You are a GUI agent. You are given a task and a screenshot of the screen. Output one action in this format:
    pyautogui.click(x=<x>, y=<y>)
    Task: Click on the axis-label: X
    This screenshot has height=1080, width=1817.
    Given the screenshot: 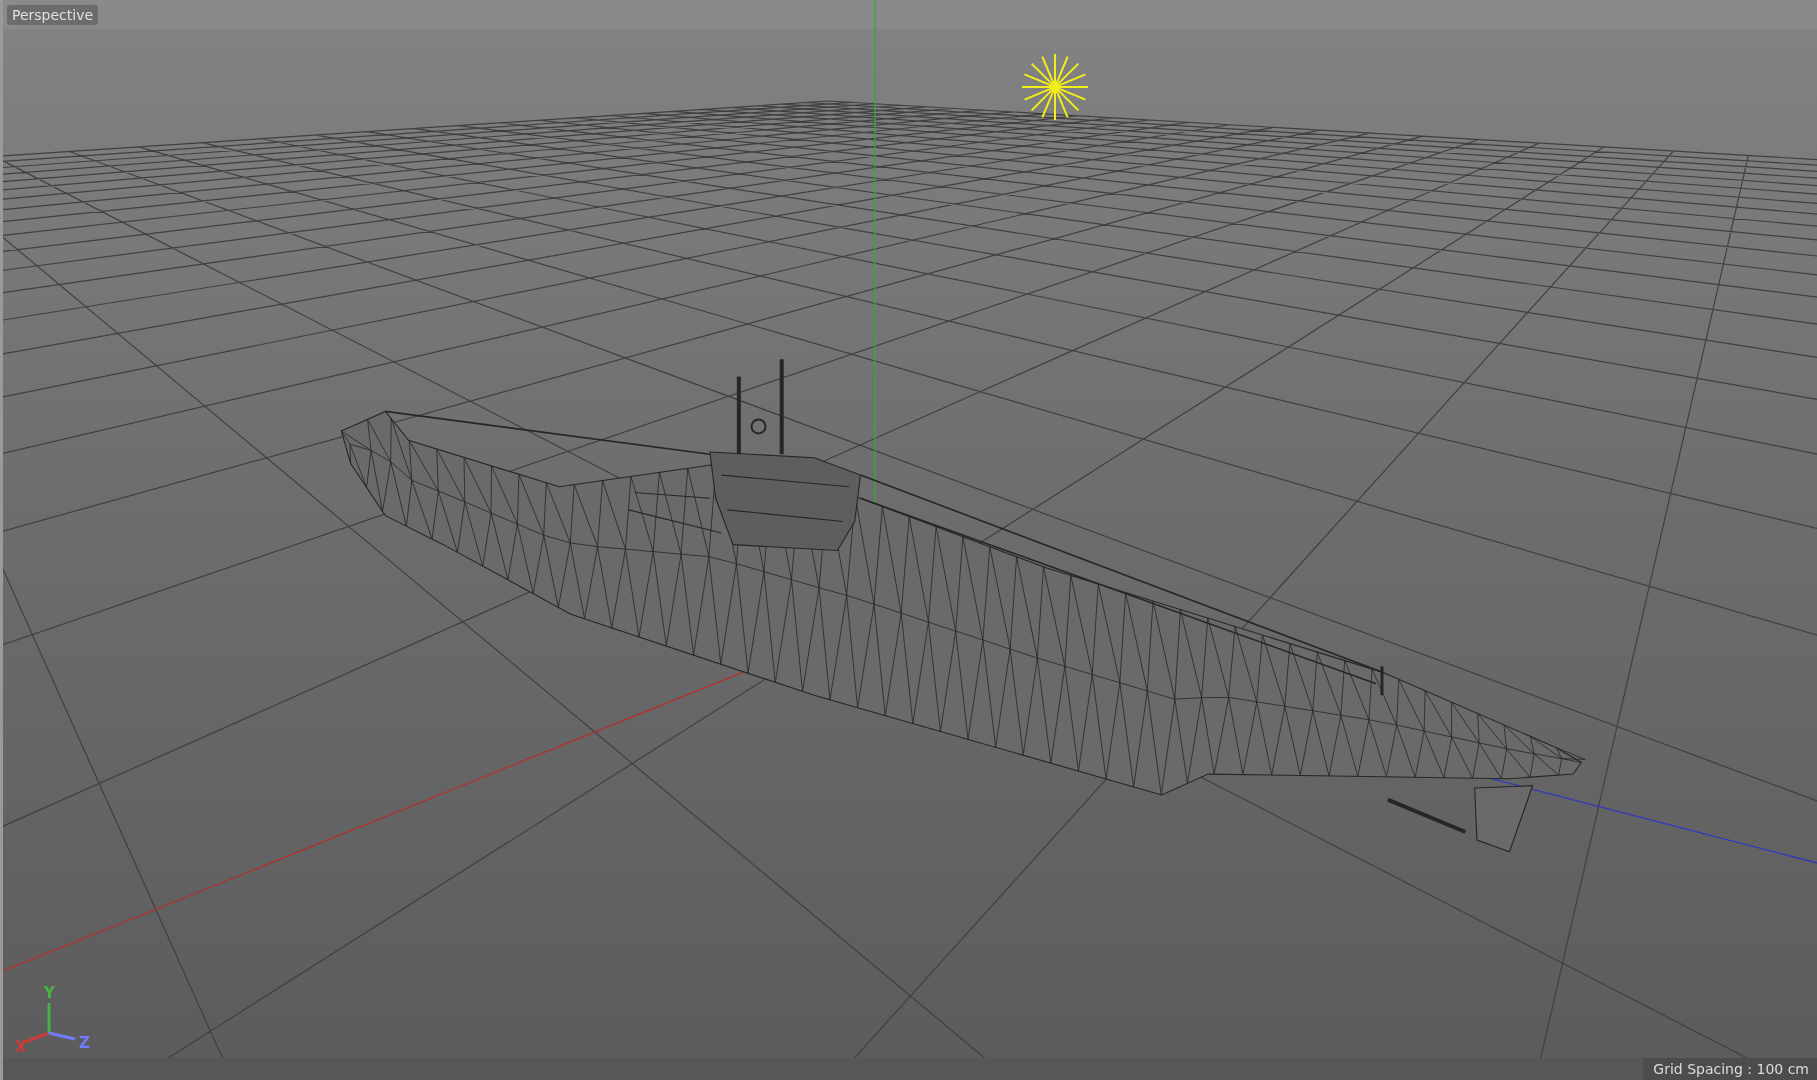 What is the action you would take?
    pyautogui.click(x=21, y=1047)
    